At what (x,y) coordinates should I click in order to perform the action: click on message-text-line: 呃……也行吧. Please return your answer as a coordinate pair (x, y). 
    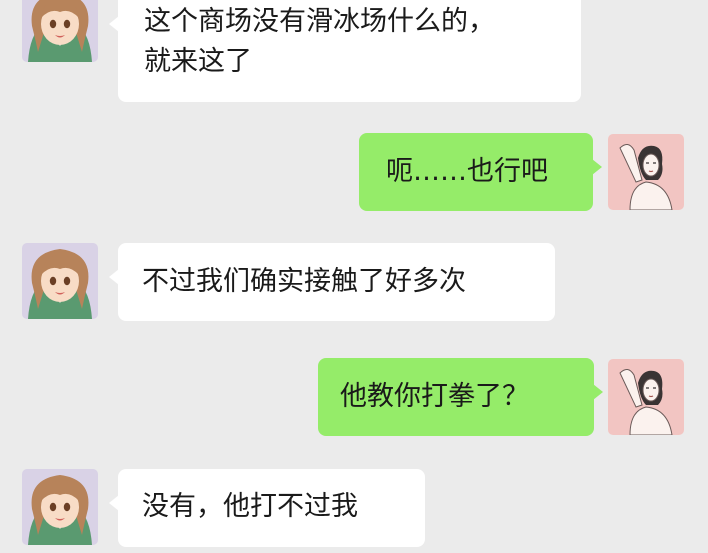
    Looking at the image, I should click on (467, 171).